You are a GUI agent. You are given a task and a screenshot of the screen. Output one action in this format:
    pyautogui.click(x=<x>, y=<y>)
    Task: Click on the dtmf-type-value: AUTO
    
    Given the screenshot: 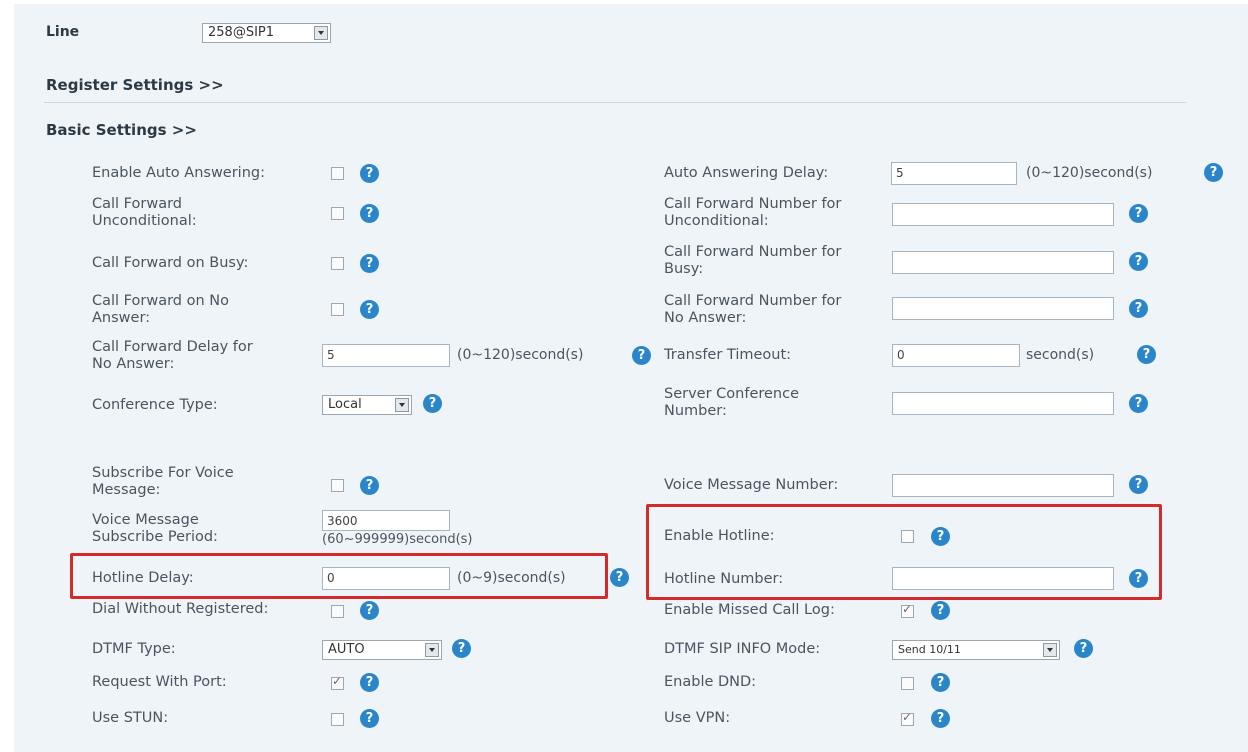 What is the action you would take?
    pyautogui.click(x=346, y=649)
    